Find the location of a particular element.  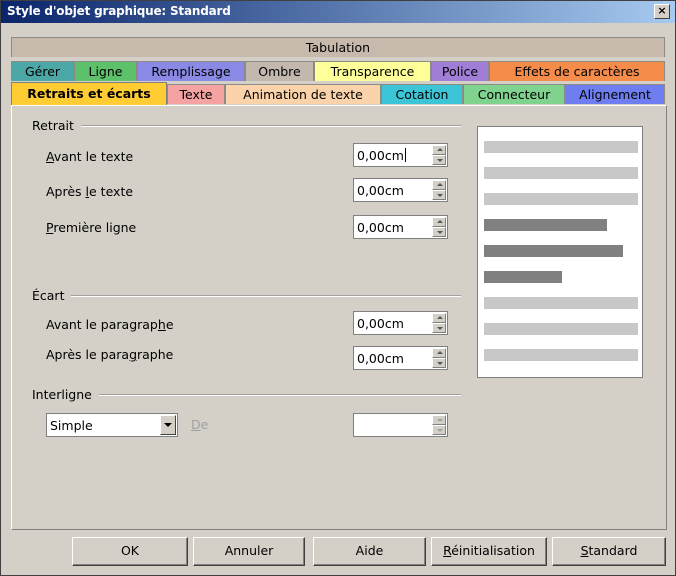

annuler-button: Annuler is located at coordinates (249, 551).